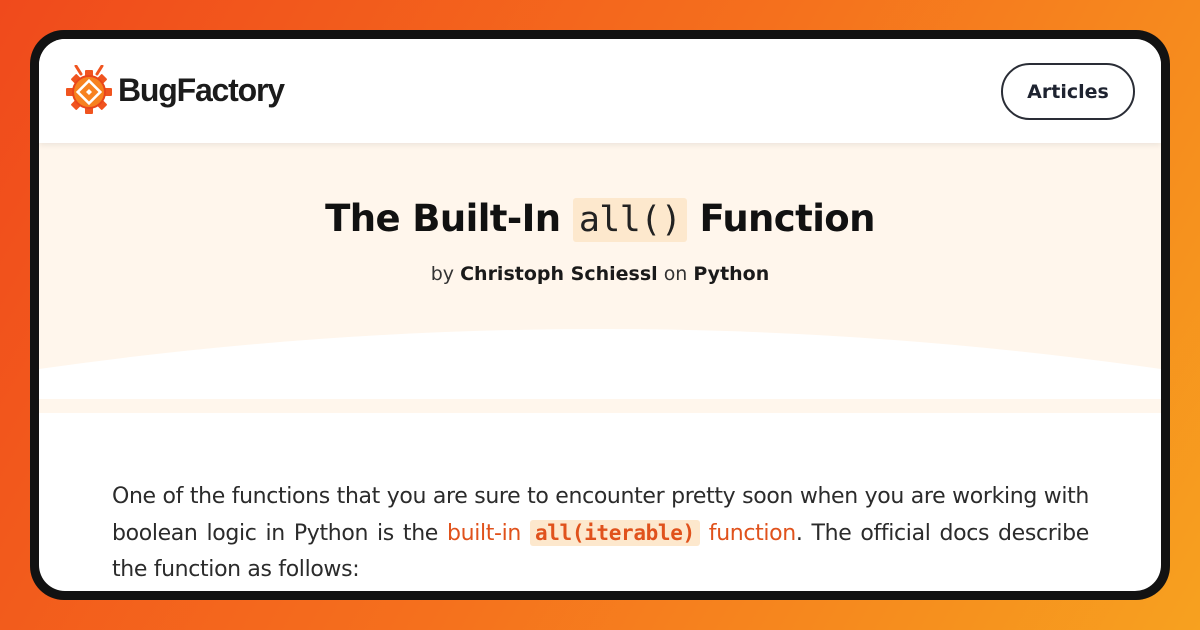  I want to click on builtin-link-code: all(iterable), so click(614, 533).